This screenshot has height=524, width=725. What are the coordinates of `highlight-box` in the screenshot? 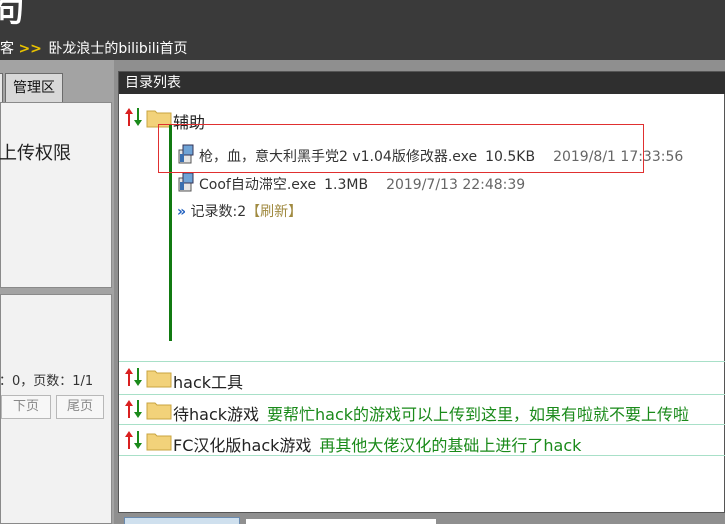 It's located at (401, 148).